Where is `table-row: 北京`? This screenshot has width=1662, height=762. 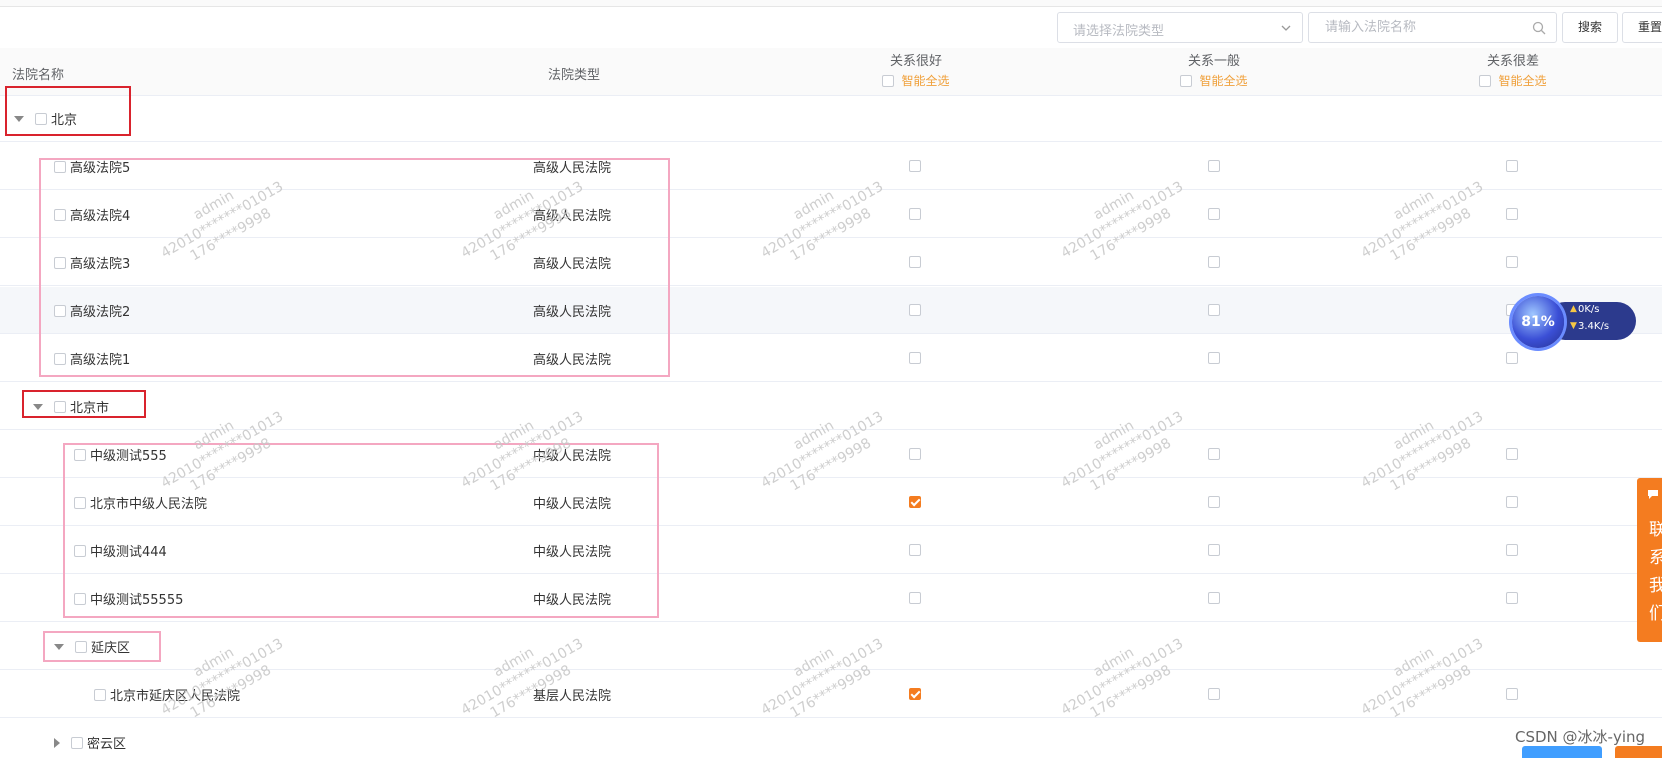
table-row: 北京 is located at coordinates (831, 118).